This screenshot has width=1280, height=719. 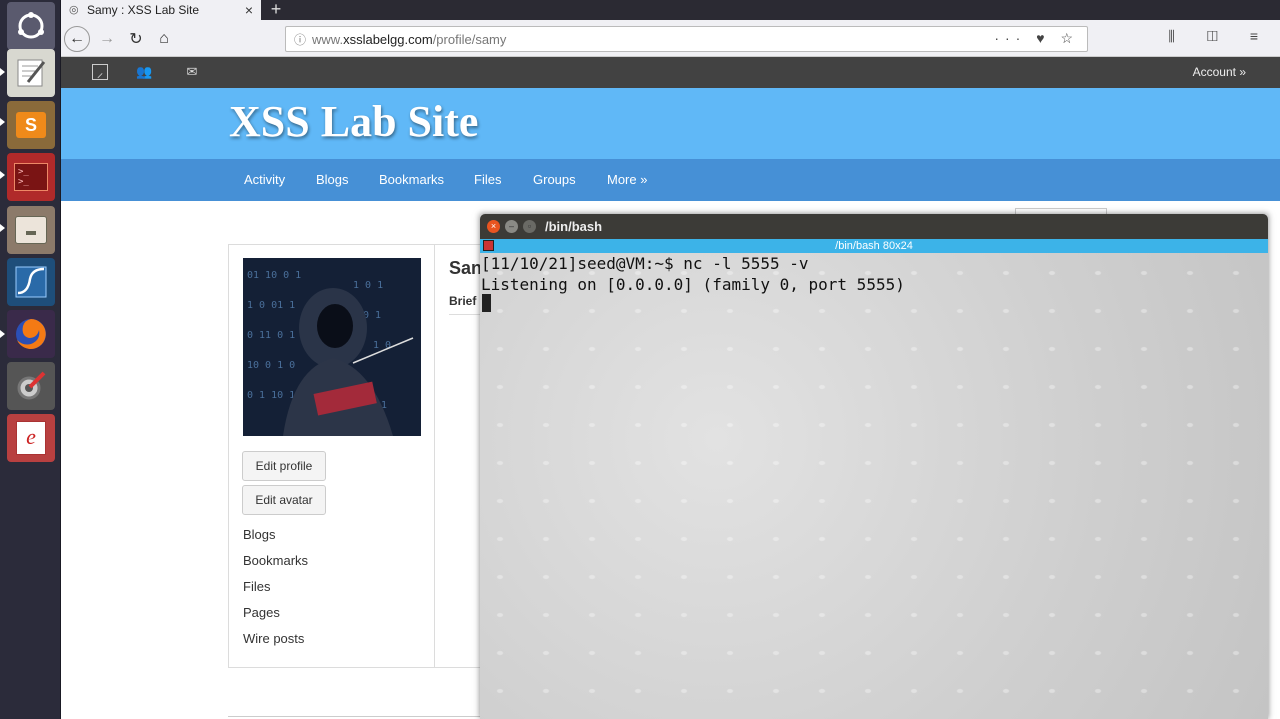 What do you see at coordinates (144, 72) in the screenshot?
I see `friends-icon: 👥` at bounding box center [144, 72].